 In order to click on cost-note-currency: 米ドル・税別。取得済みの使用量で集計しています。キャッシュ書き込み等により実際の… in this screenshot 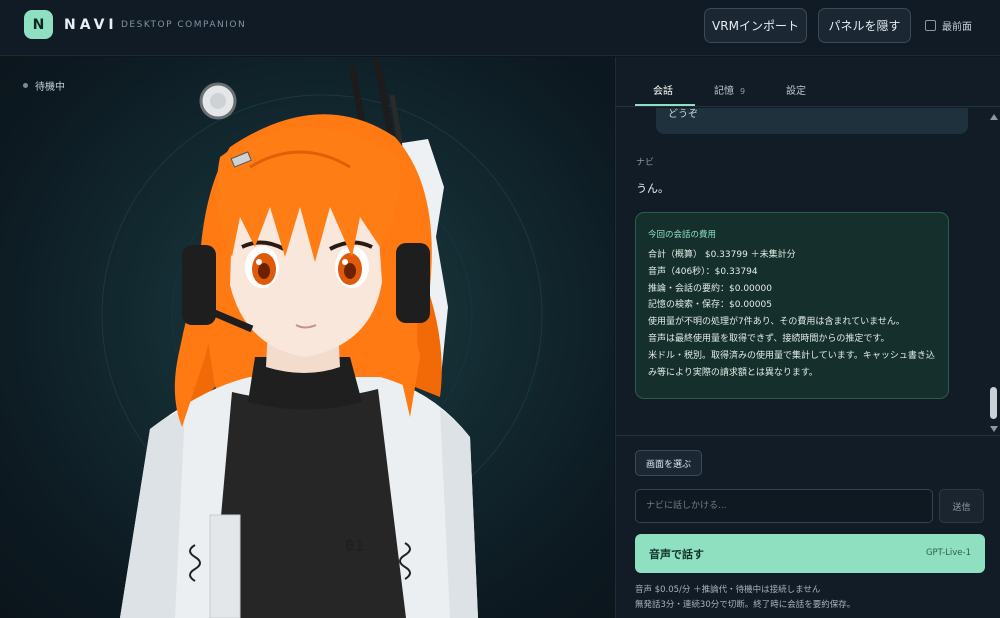, I will do `click(791, 364)`.